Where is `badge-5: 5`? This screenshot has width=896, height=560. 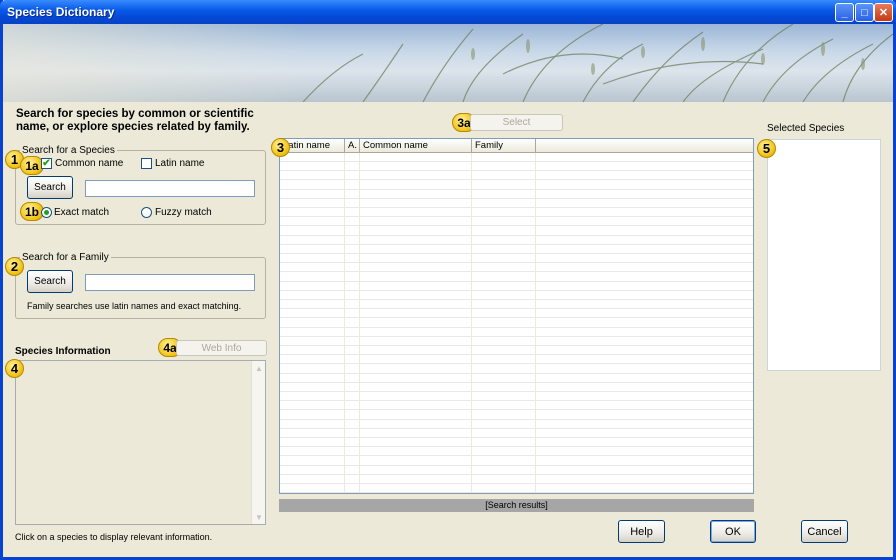 badge-5: 5 is located at coordinates (766, 148).